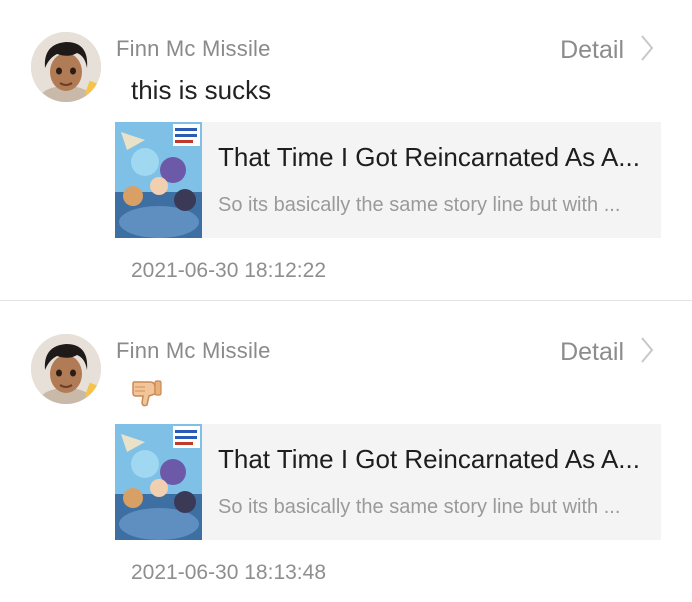 The width and height of the screenshot is (692, 602). I want to click on thumbs-down-icon, so click(147, 393).